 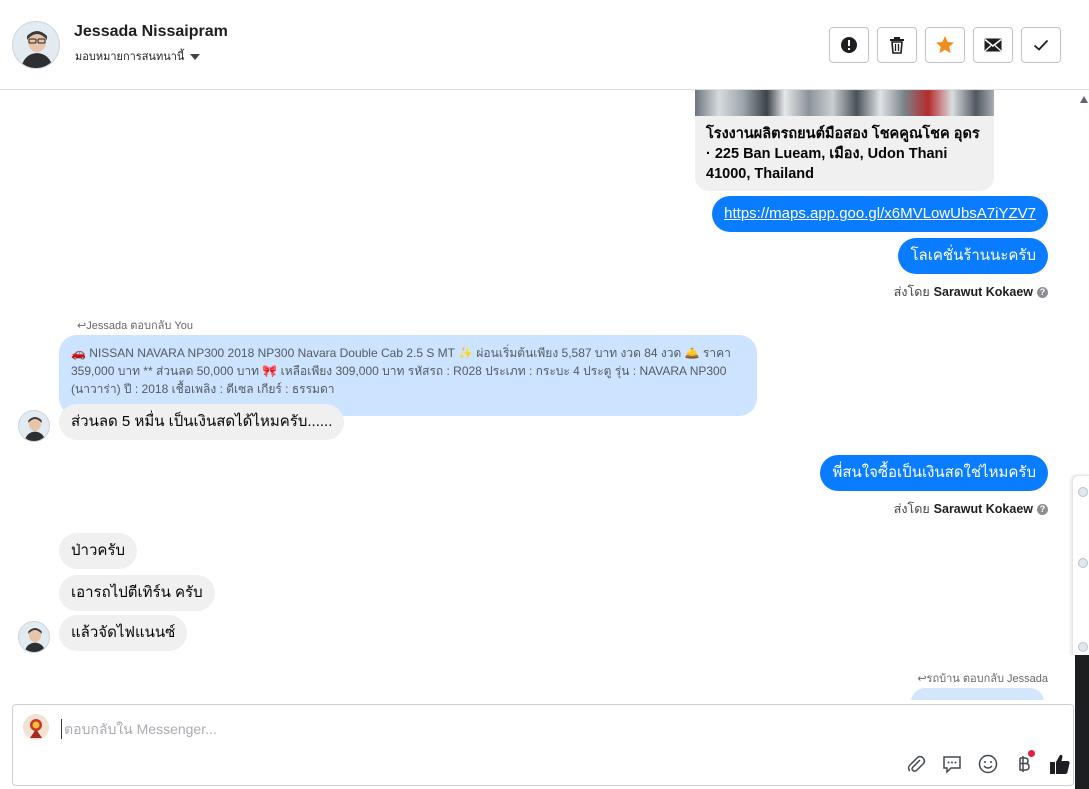 I want to click on message-input, so click(x=461, y=729).